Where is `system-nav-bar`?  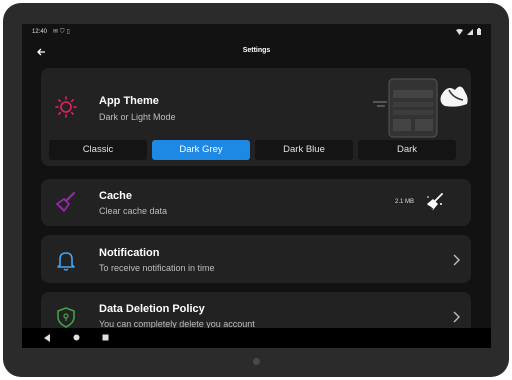 system-nav-bar is located at coordinates (256, 338).